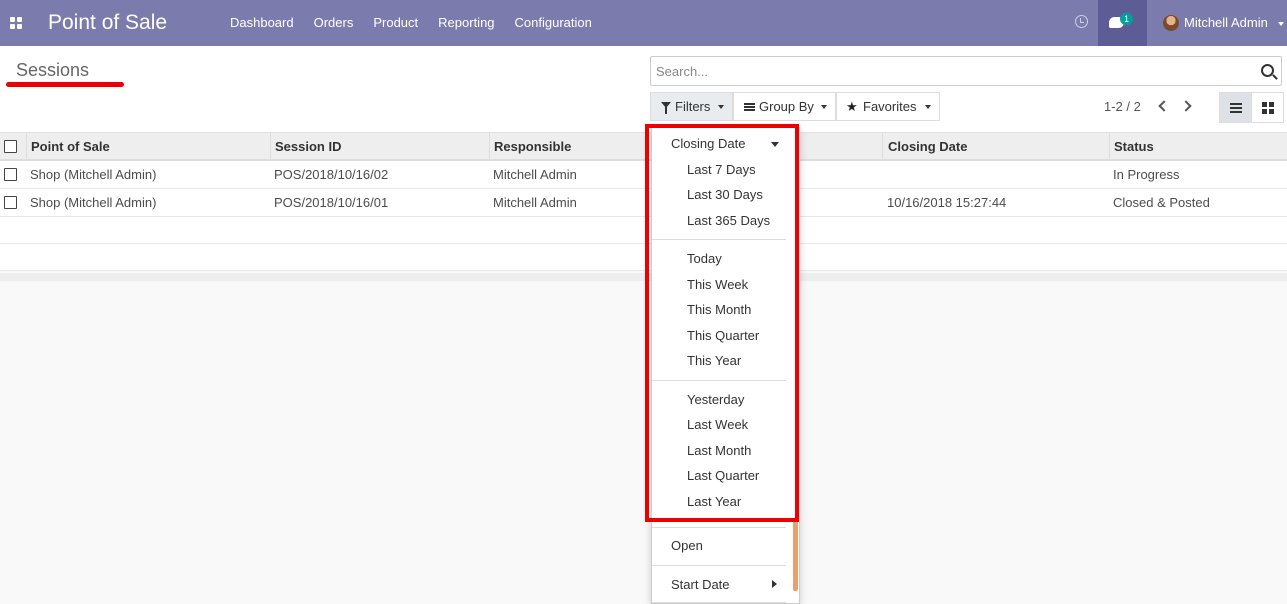 This screenshot has height=604, width=1287. Describe the element at coordinates (666, 108) in the screenshot. I see `filter-icon` at that location.